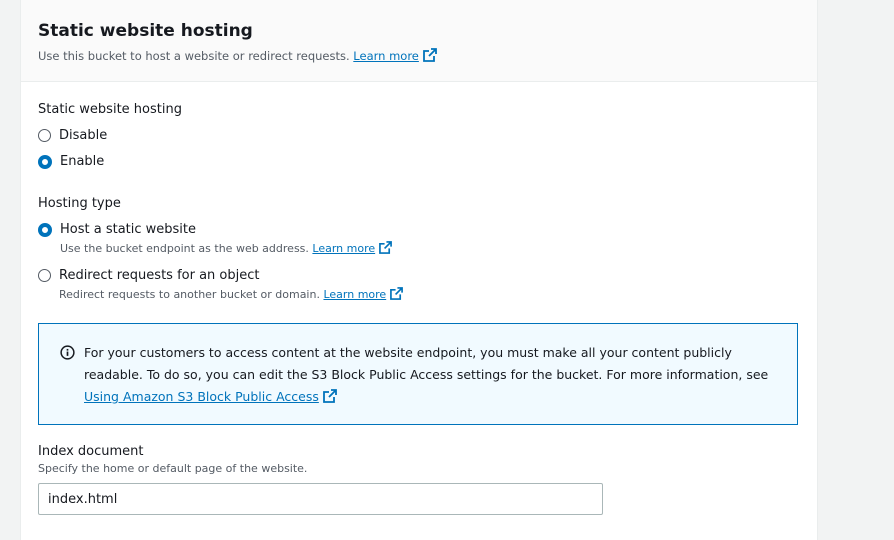 This screenshot has height=540, width=894. Describe the element at coordinates (343, 248) in the screenshot. I see `host-static-learn-more-link: Learn more` at that location.